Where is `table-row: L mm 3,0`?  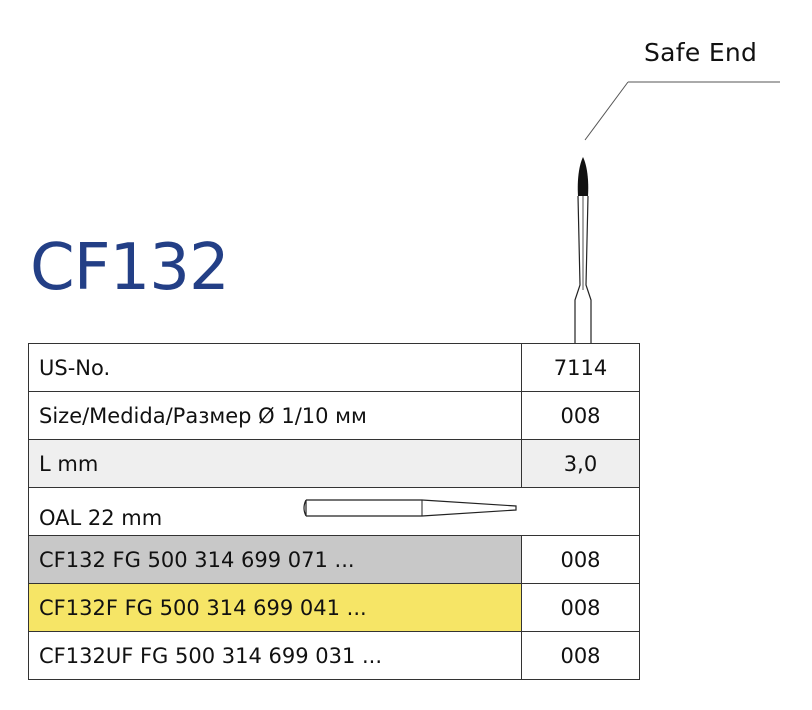
table-row: L mm 3,0 is located at coordinates (334, 463).